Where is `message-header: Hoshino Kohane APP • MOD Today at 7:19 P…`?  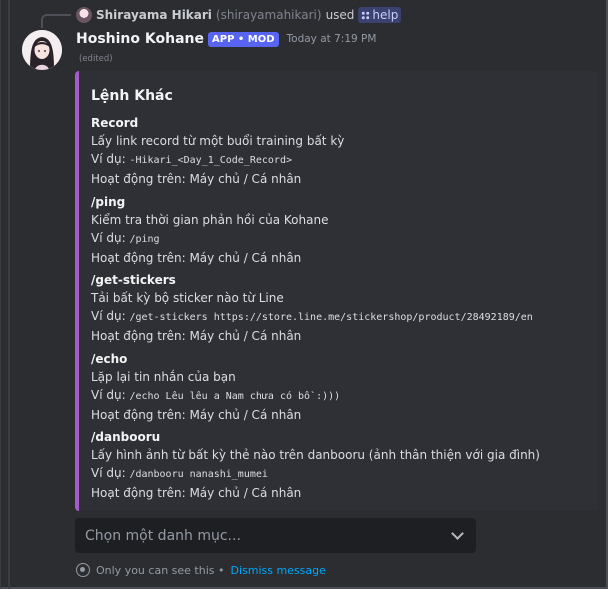
message-header: Hoshino Kohane APP • MOD Today at 7:19 P… is located at coordinates (226, 39).